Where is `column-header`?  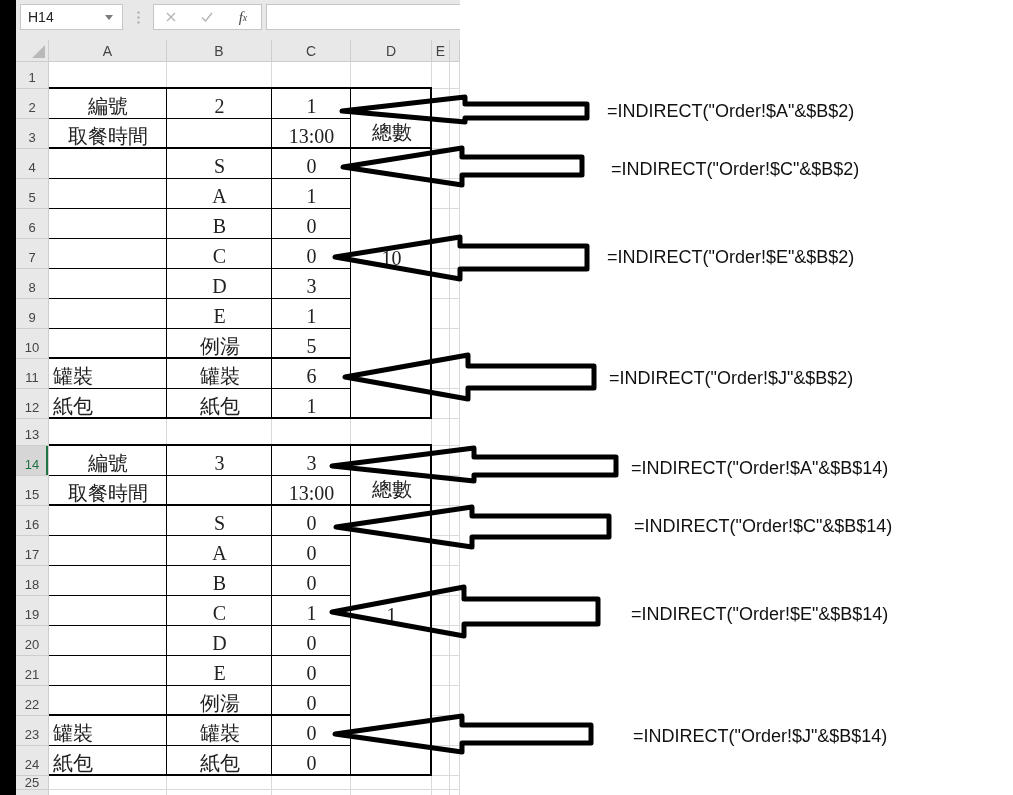 column-header is located at coordinates (455, 51).